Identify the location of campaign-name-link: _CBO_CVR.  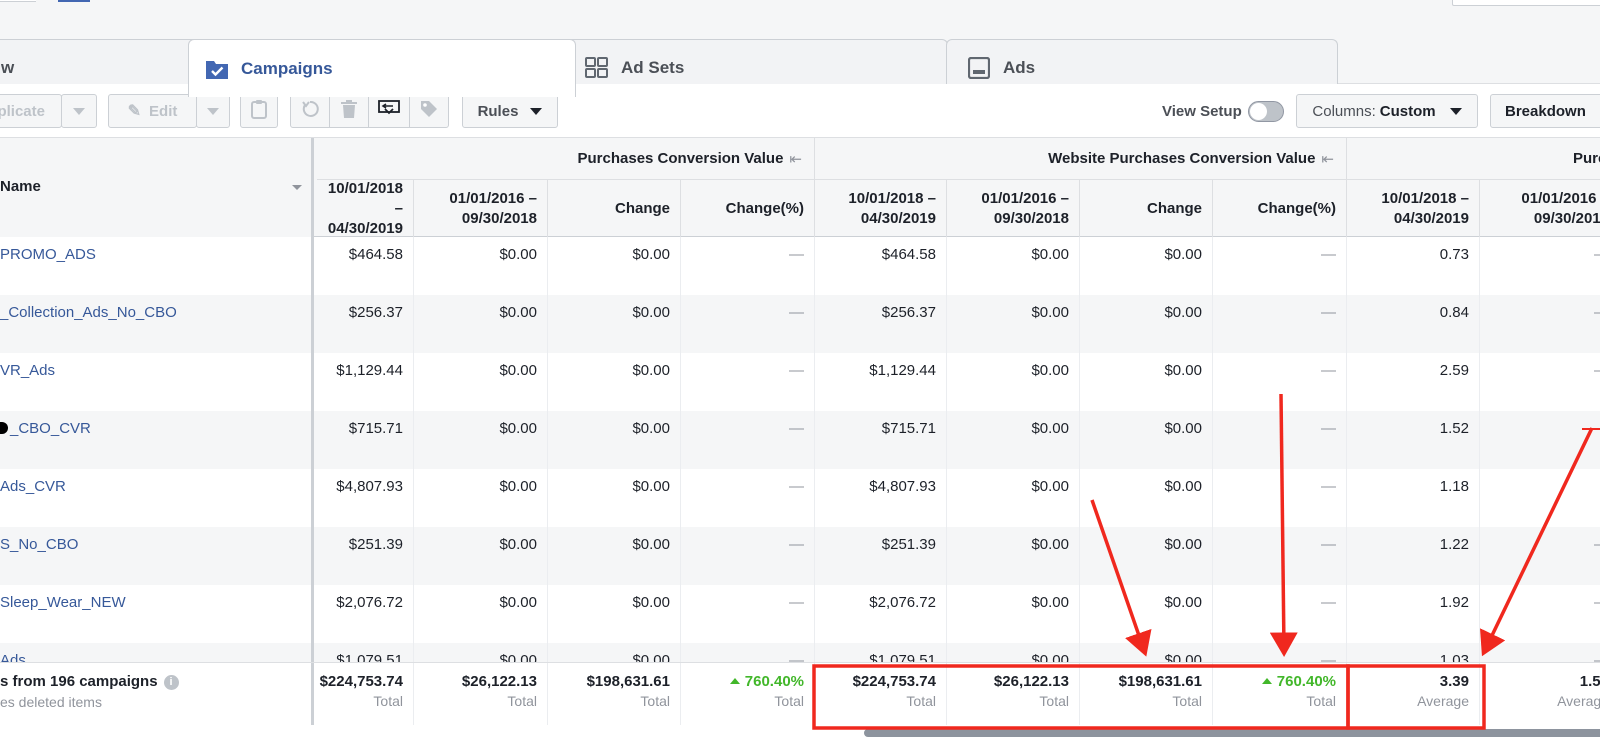
(157, 440).